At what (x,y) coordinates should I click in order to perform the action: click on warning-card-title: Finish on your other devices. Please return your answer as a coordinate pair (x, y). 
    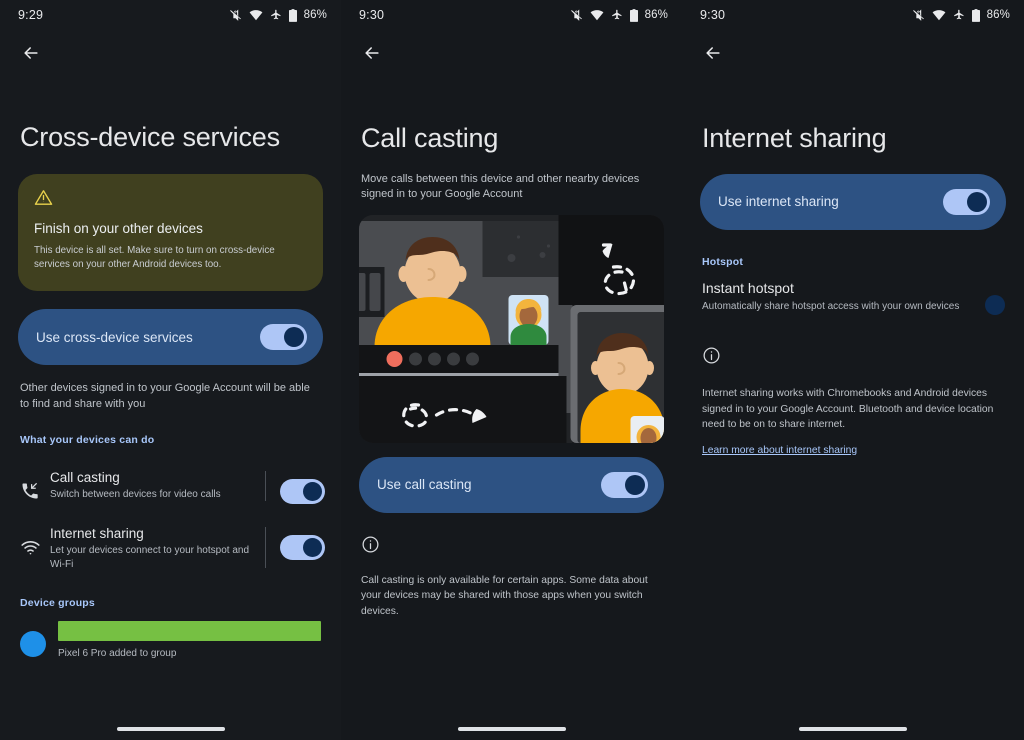
    Looking at the image, I should click on (118, 228).